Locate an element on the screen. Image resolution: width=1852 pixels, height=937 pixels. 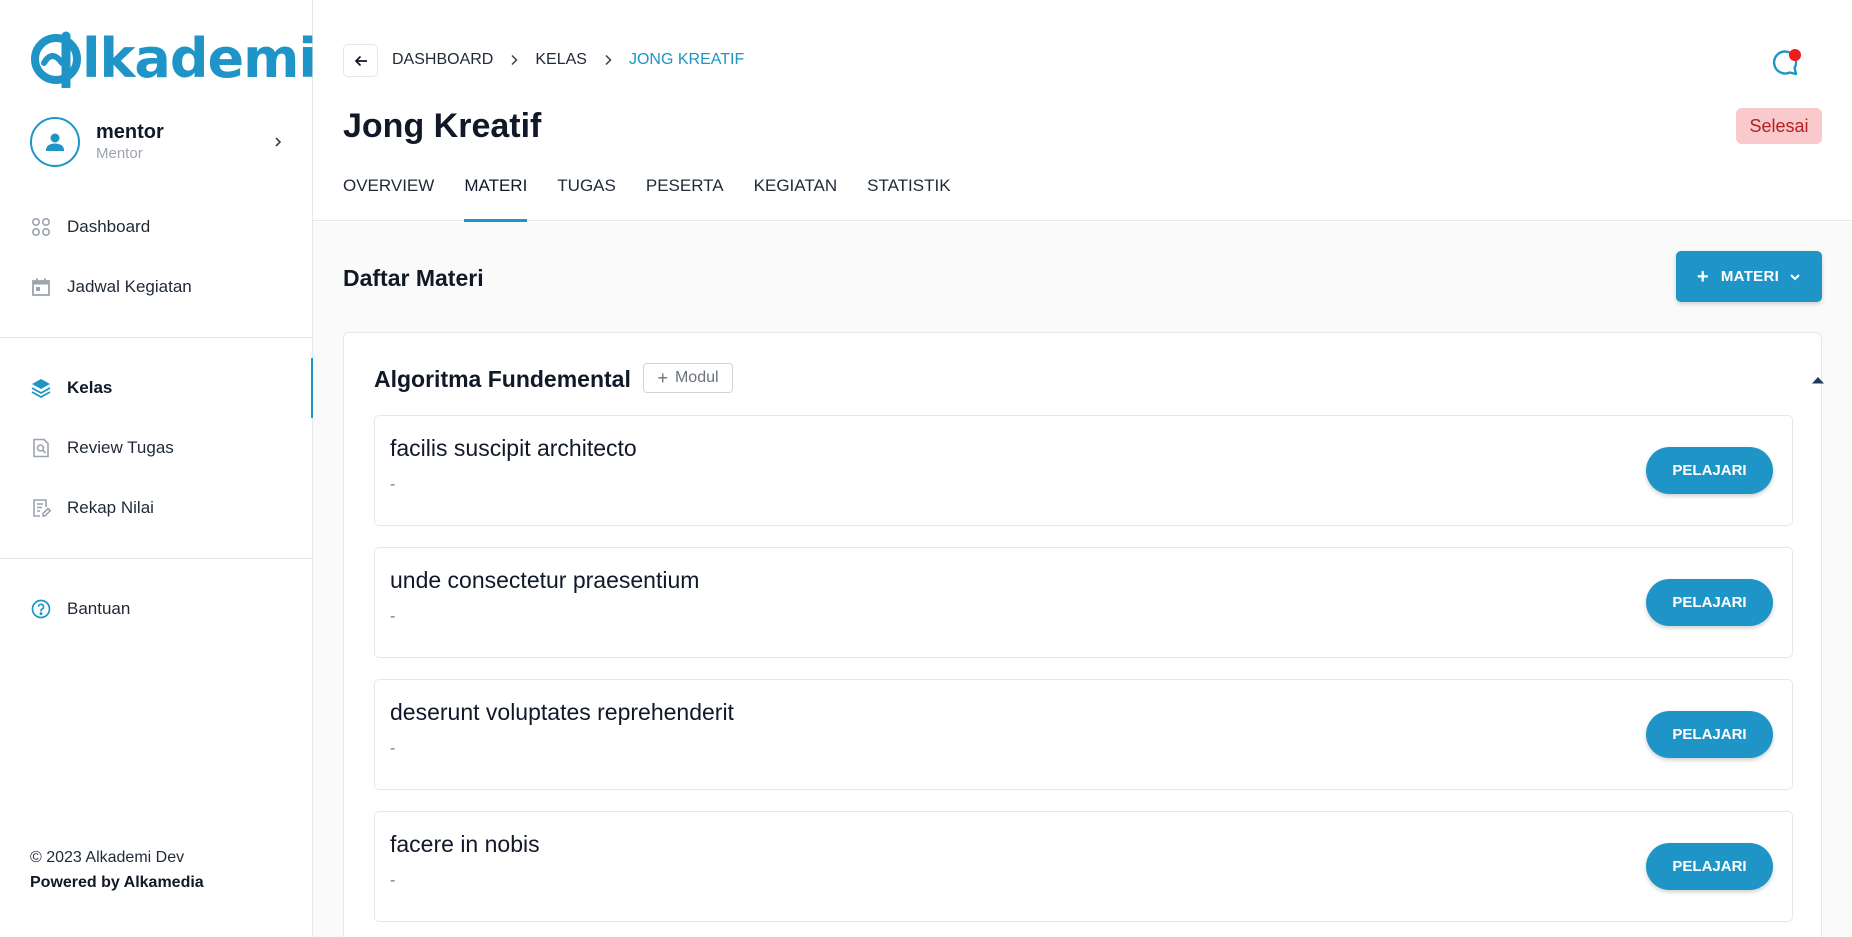
grid-icon is located at coordinates (41, 227).